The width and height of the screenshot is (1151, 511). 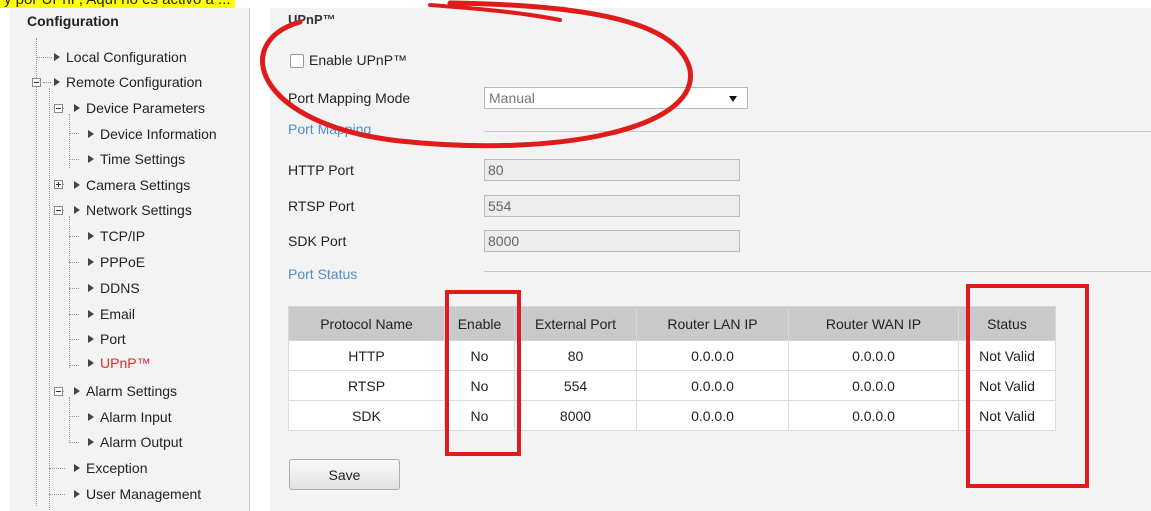 I want to click on annotation-enable-column-box, so click(x=483, y=373).